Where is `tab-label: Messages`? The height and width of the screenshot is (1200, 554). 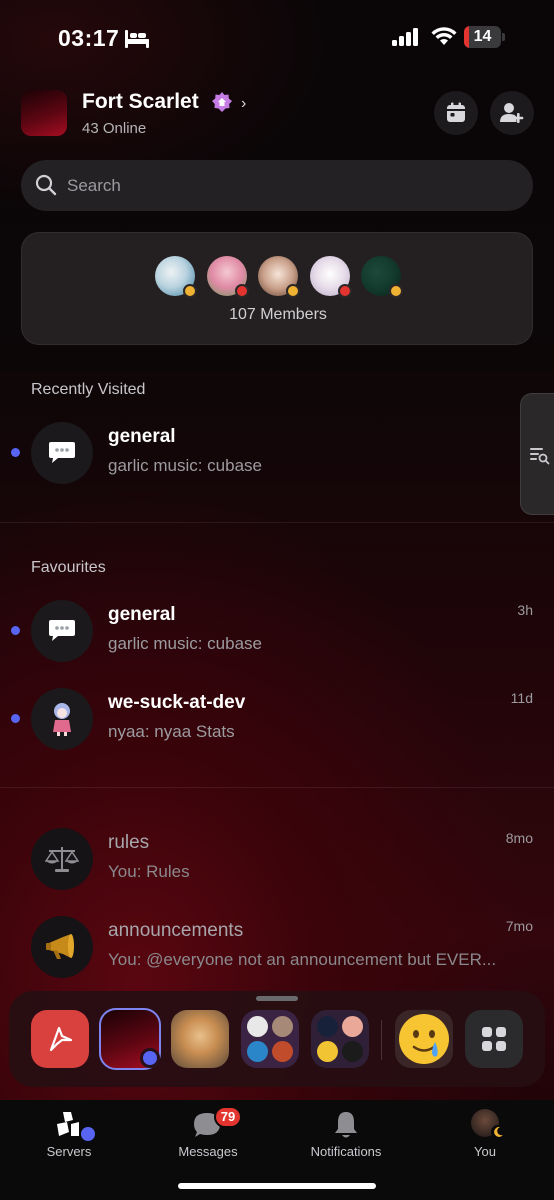 tab-label: Messages is located at coordinates (208, 1151).